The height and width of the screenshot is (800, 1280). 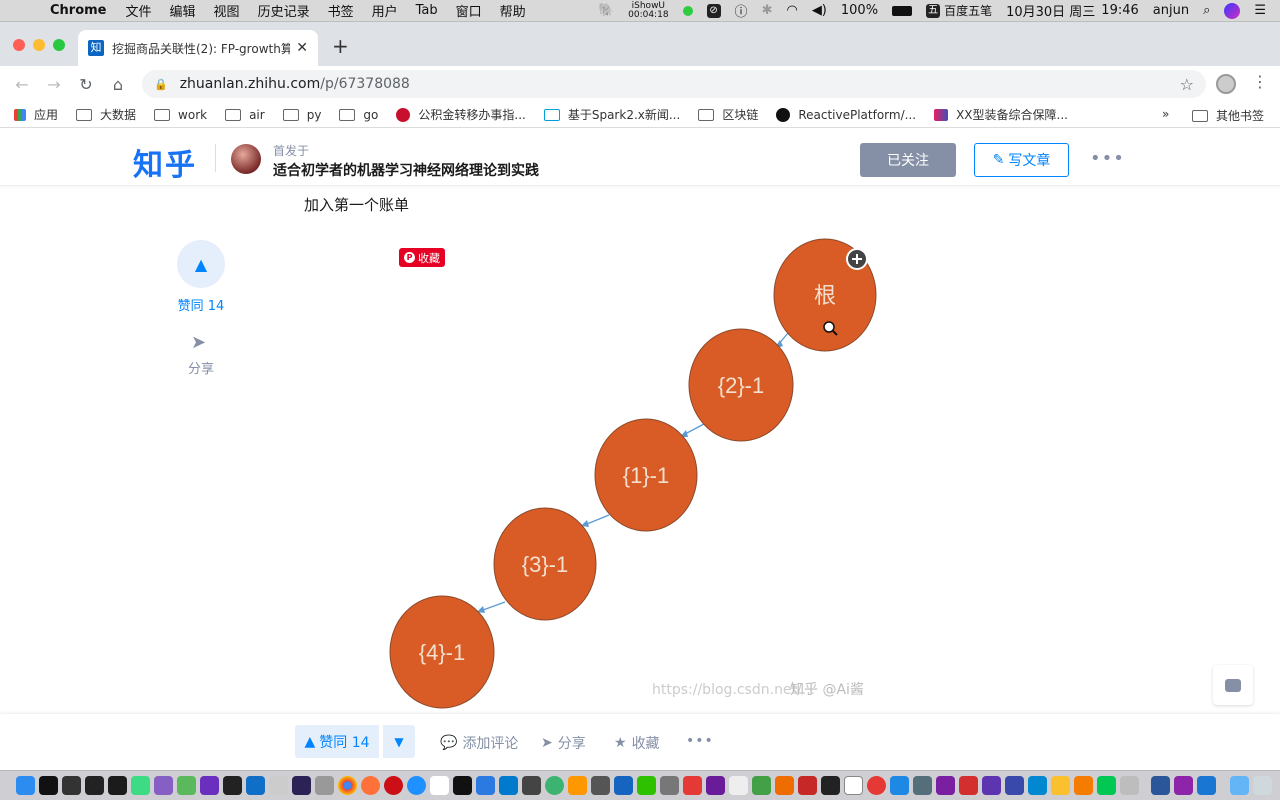 What do you see at coordinates (347, 785) in the screenshot?
I see `chrome-icon` at bounding box center [347, 785].